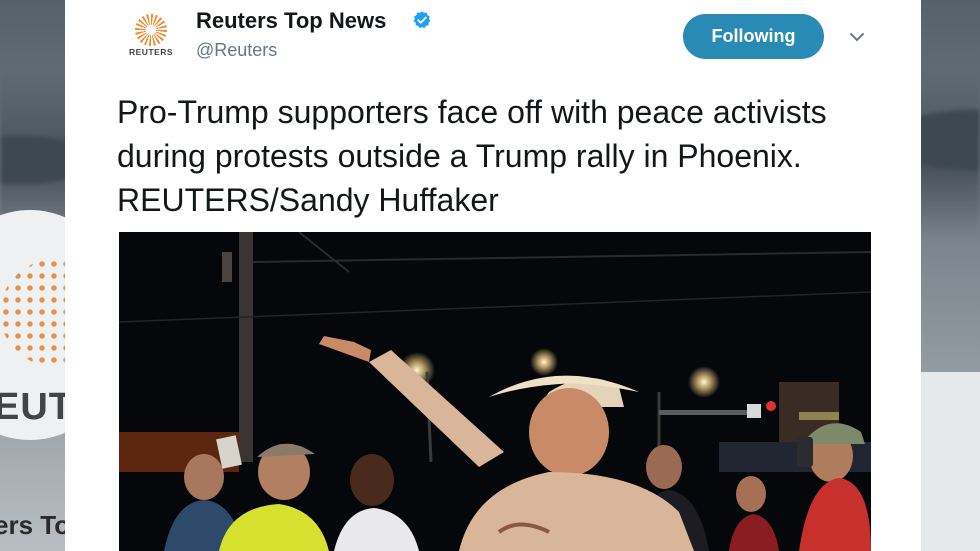  I want to click on background-panel, so click(950, 461).